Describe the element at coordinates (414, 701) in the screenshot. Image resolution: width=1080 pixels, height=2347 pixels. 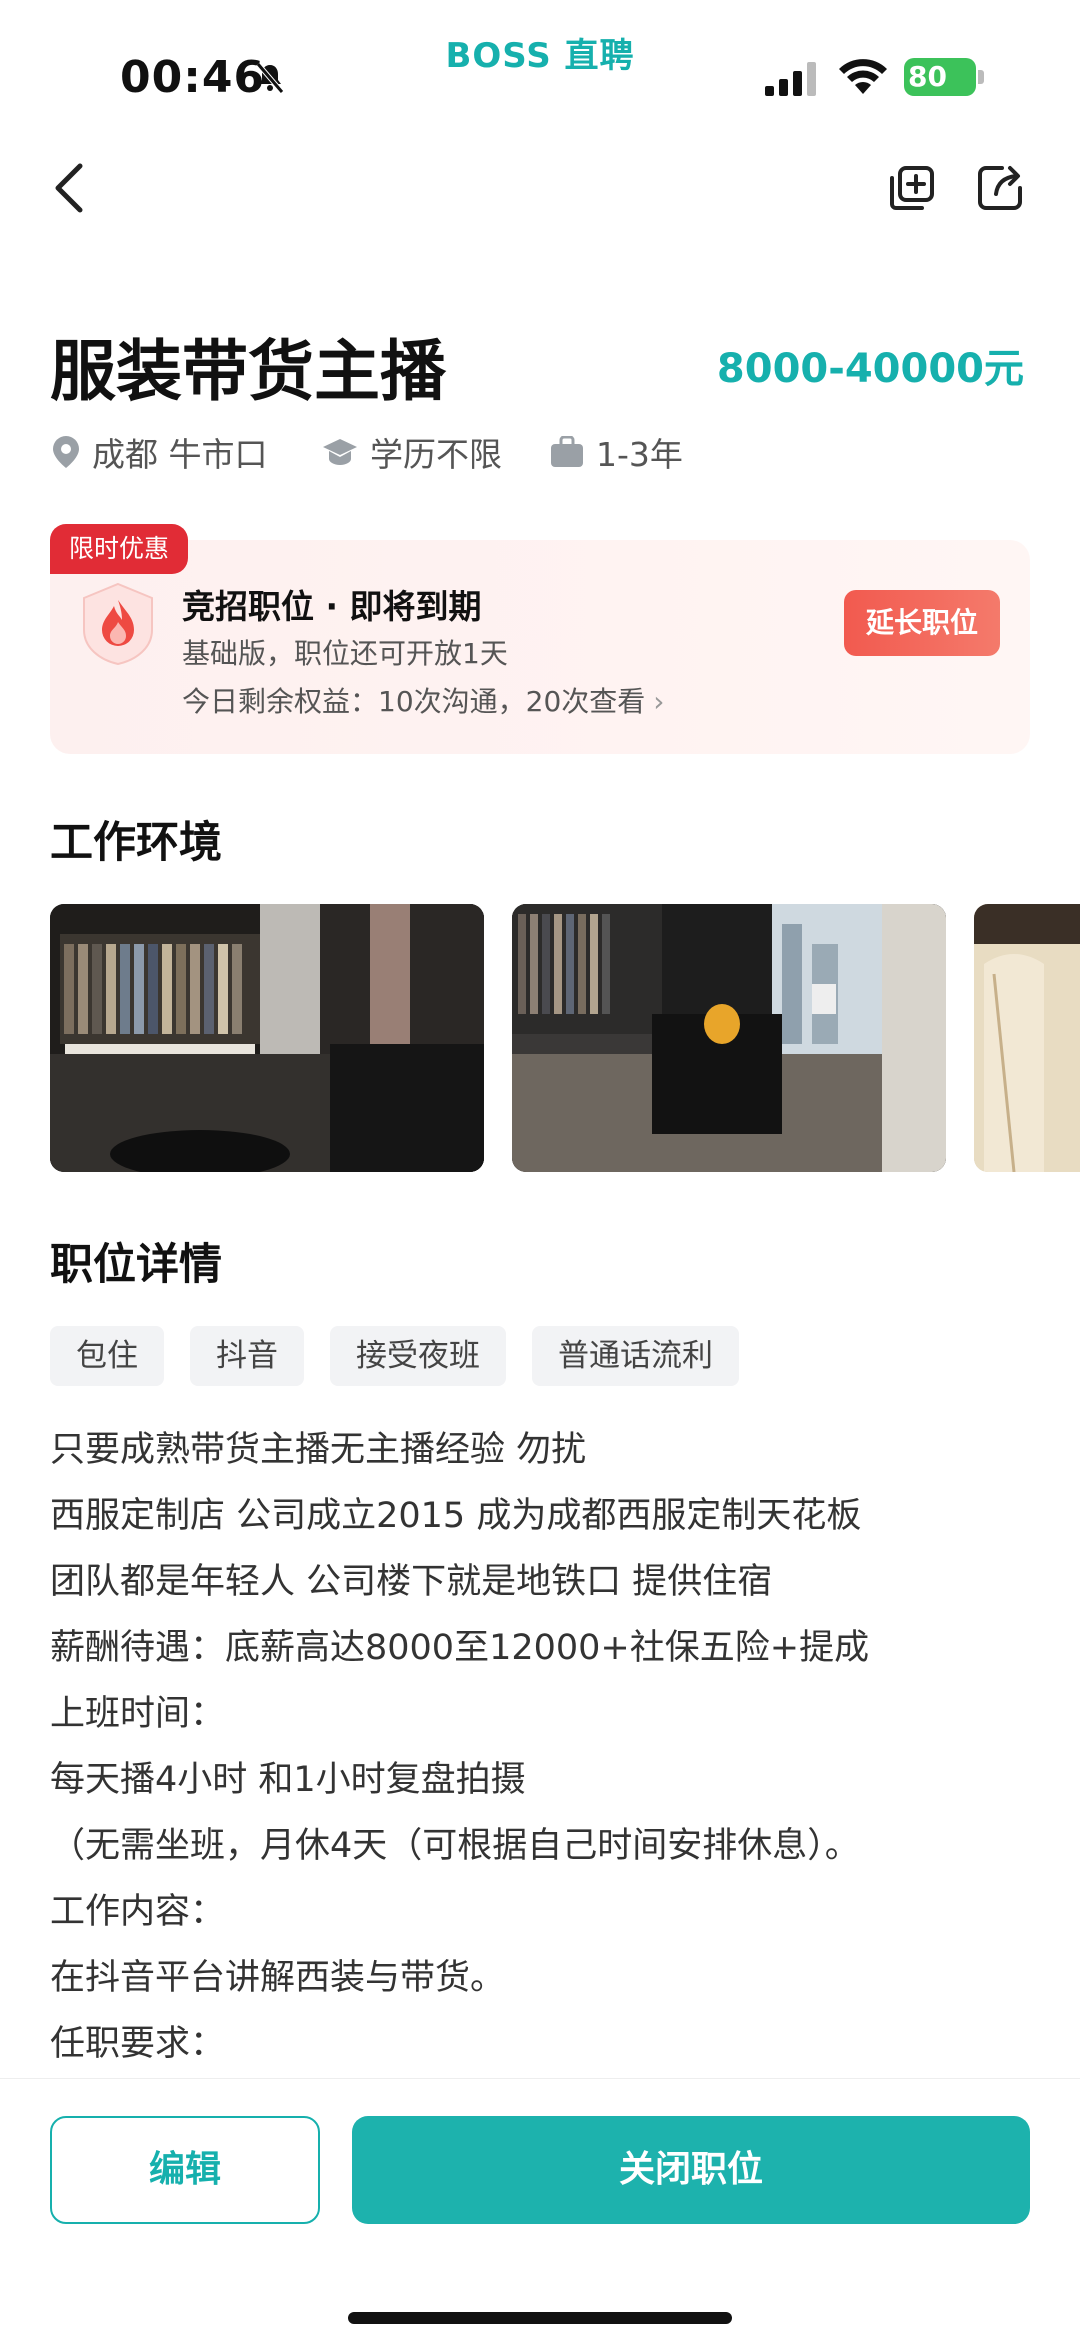
I see `promo-rights-text: 今日剩余权益：10次沟通，20次查看` at that location.